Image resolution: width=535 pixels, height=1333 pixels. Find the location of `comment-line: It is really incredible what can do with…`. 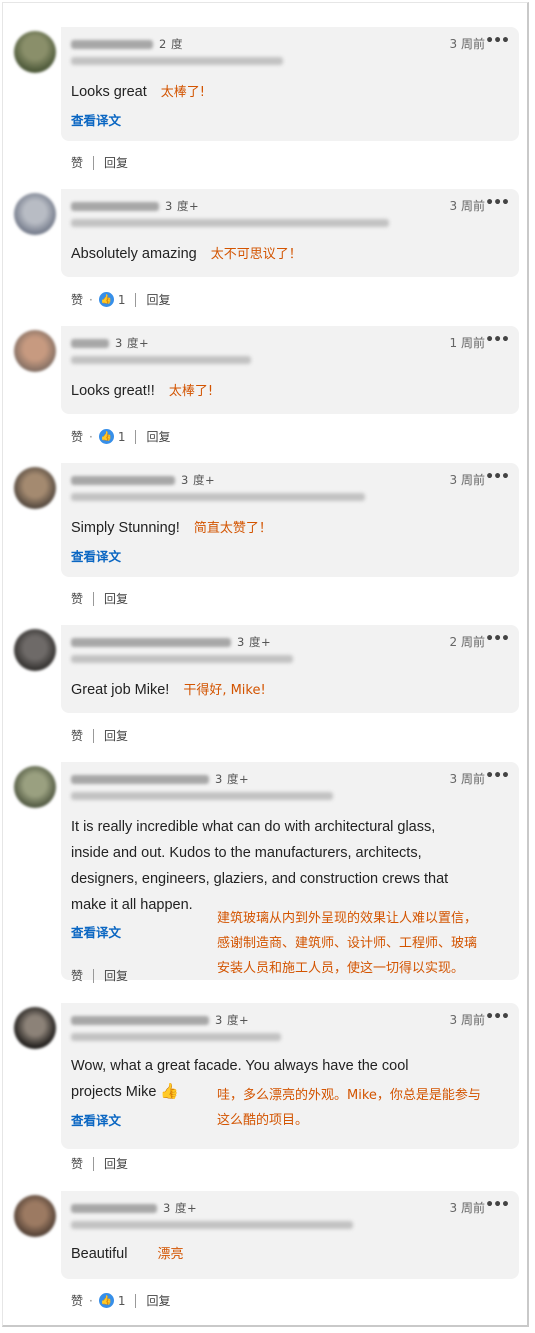

comment-line: It is really incredible what can do with… is located at coordinates (253, 827).